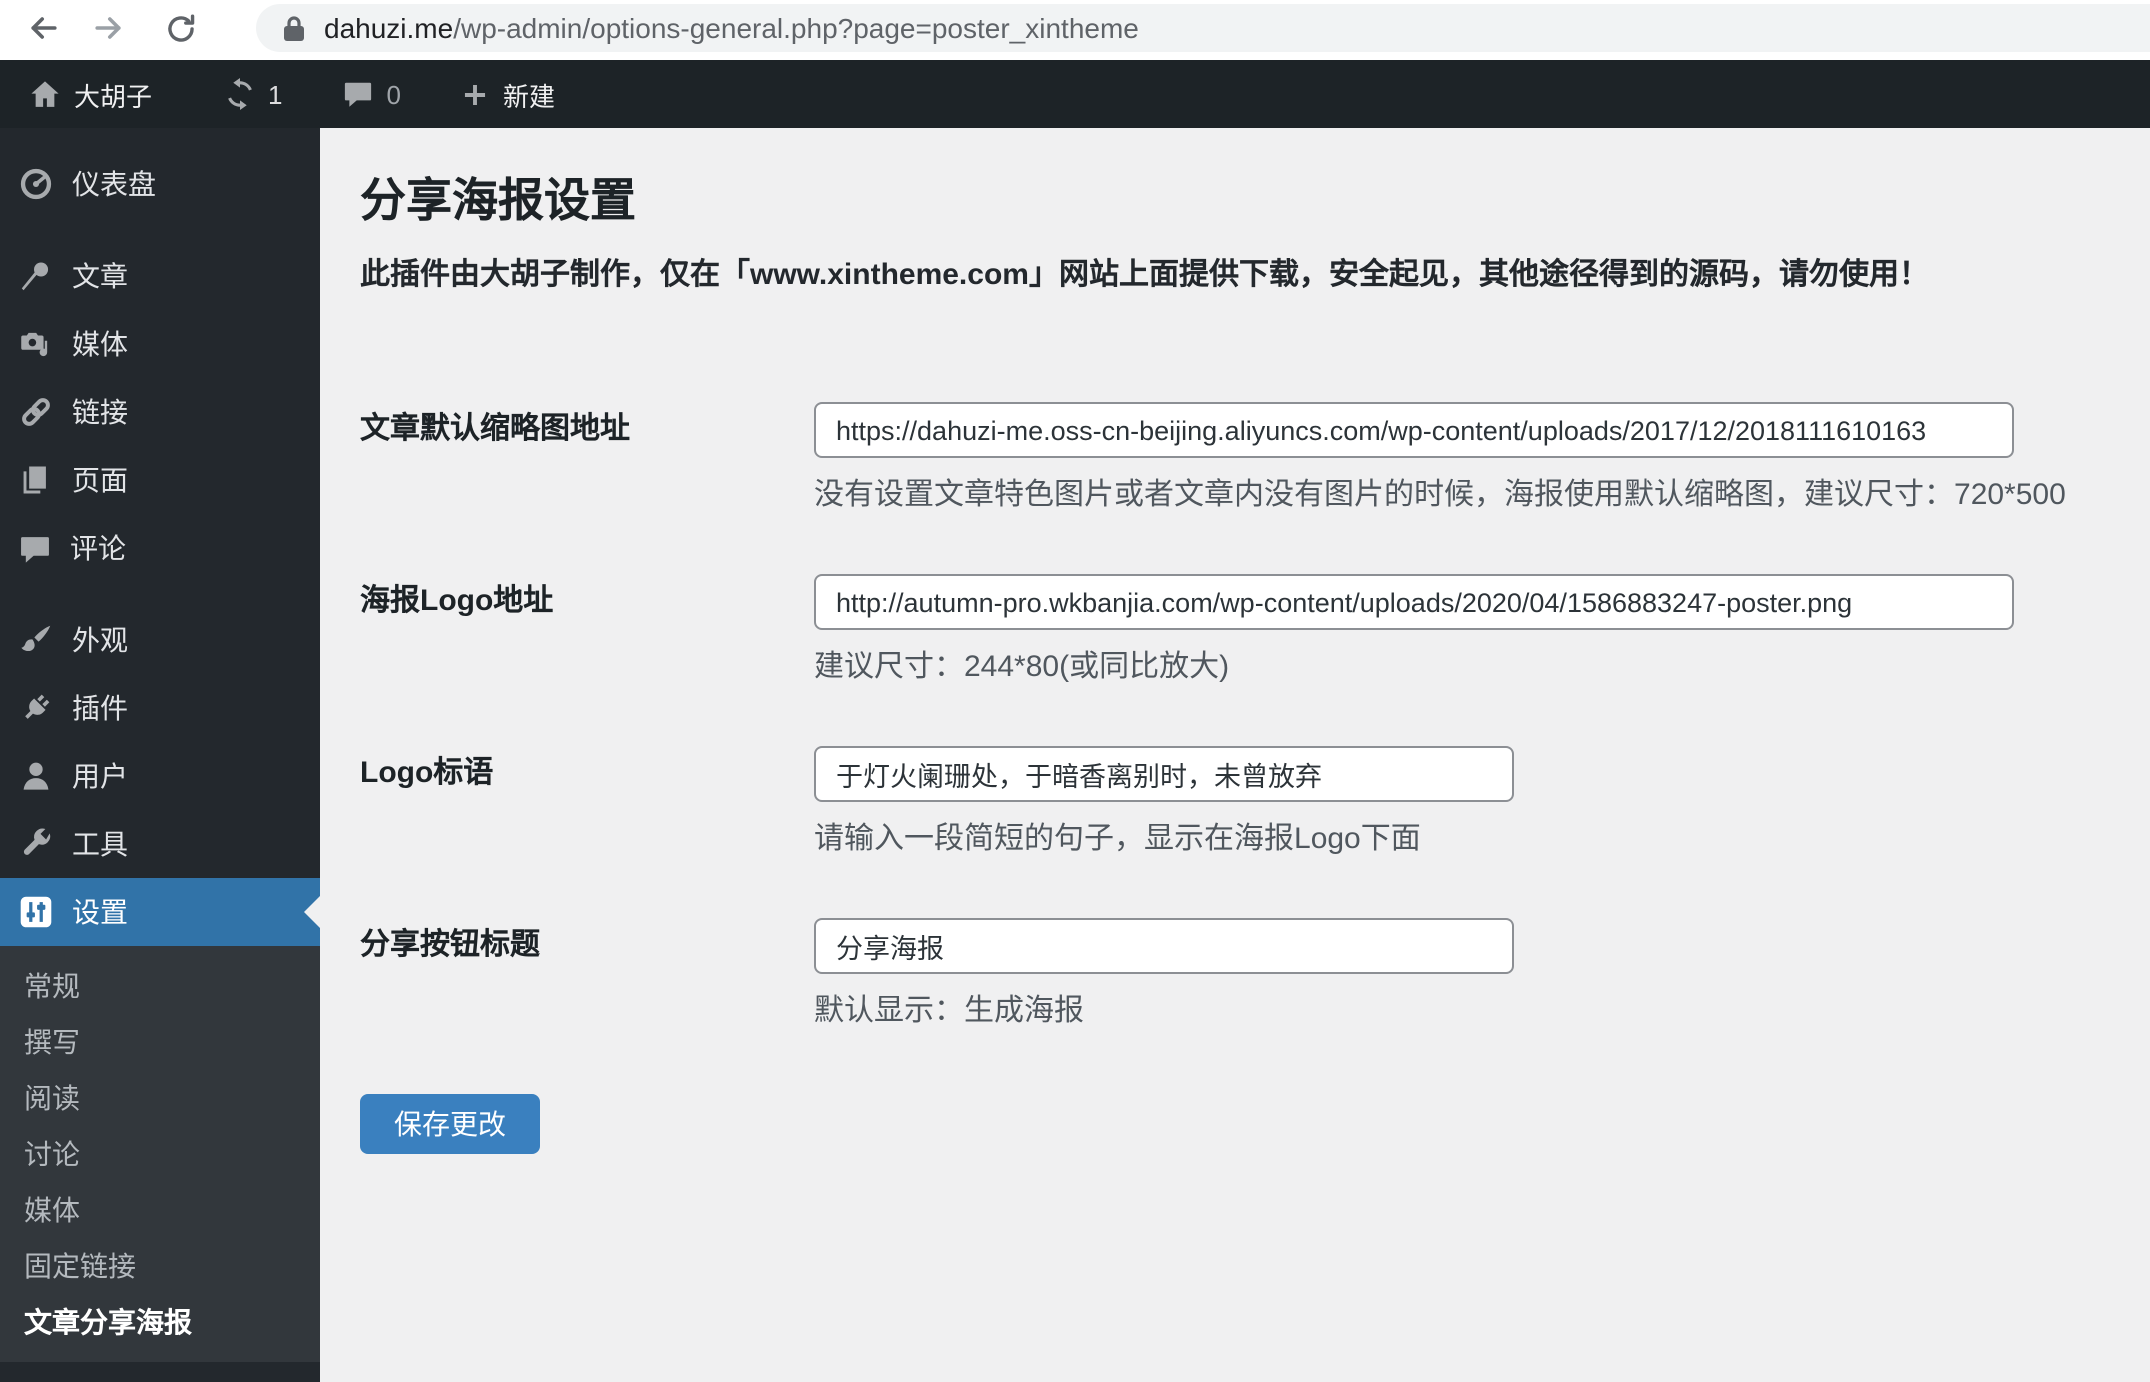 The width and height of the screenshot is (2150, 1382). What do you see at coordinates (100, 708) in the screenshot?
I see `sidebar-item-label: 插件` at bounding box center [100, 708].